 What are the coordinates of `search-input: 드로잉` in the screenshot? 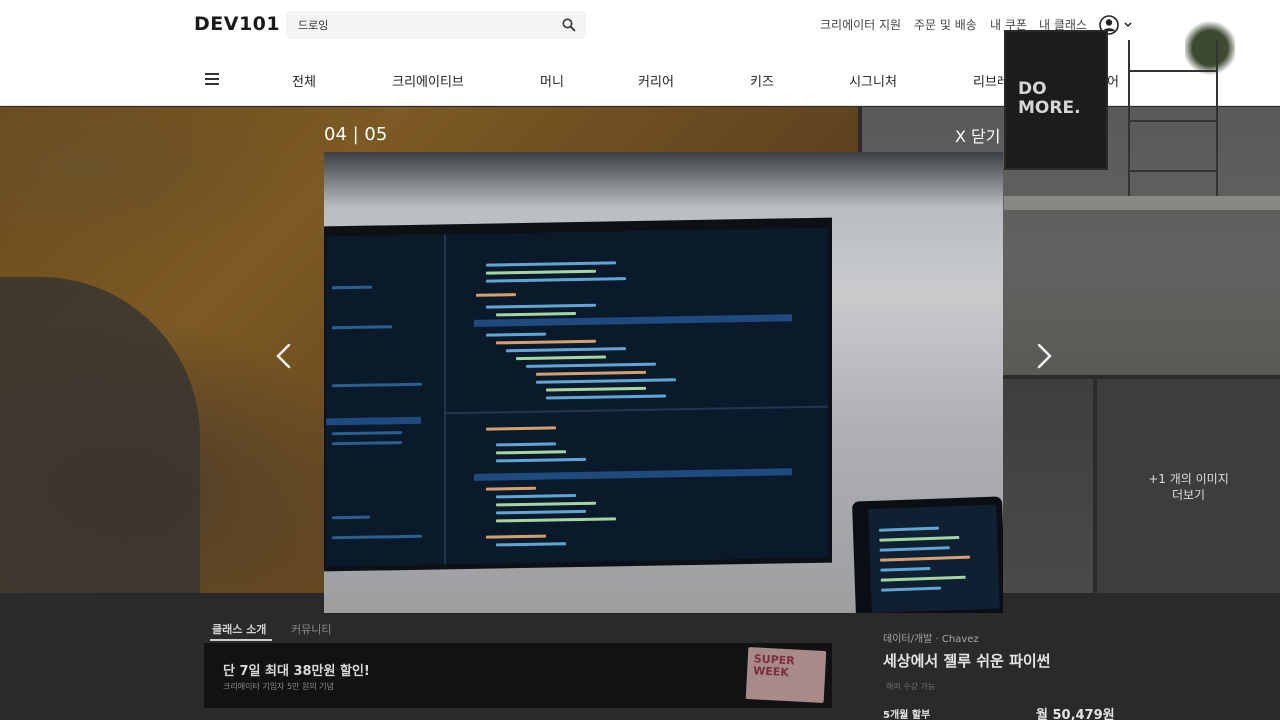 It's located at (313, 25).